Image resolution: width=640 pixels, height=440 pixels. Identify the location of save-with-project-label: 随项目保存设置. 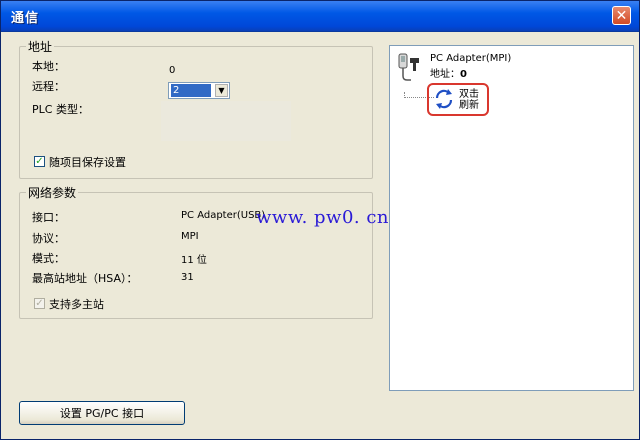
(87, 162).